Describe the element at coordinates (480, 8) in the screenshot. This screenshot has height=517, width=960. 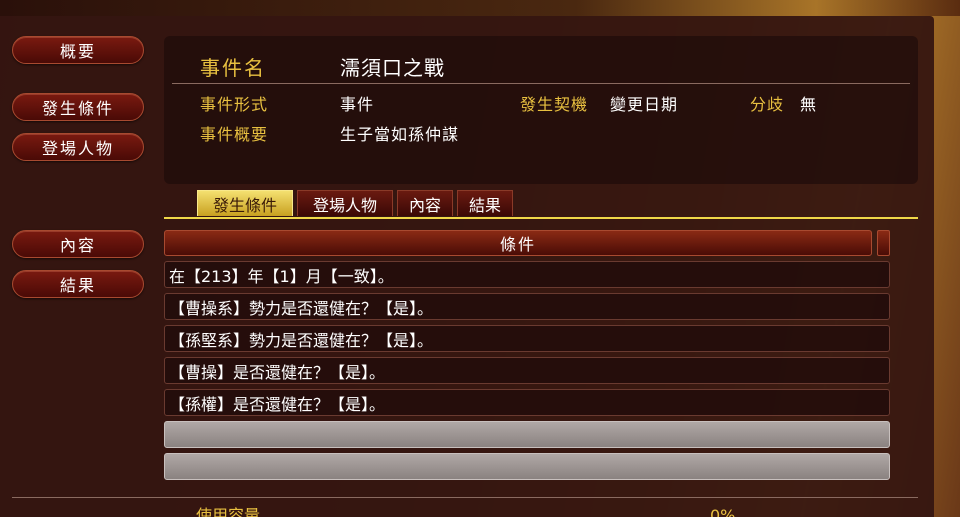
I see `background-band` at that location.